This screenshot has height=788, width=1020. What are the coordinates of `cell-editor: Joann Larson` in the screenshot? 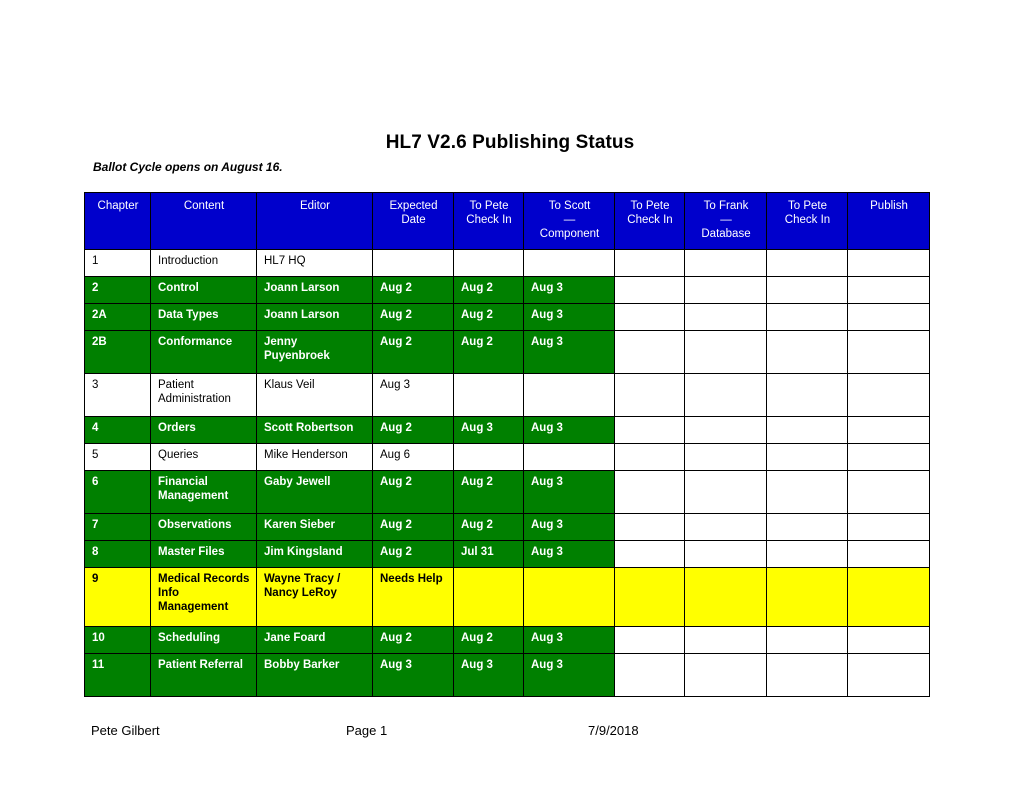 It's located at (314, 290).